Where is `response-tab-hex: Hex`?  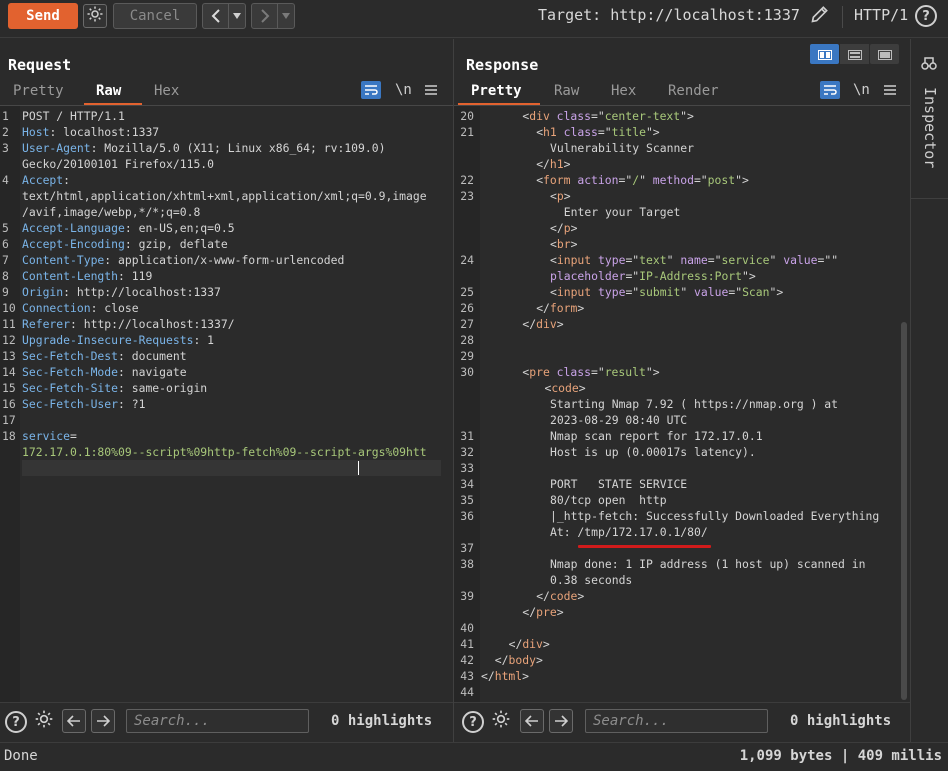
response-tab-hex: Hex is located at coordinates (623, 91).